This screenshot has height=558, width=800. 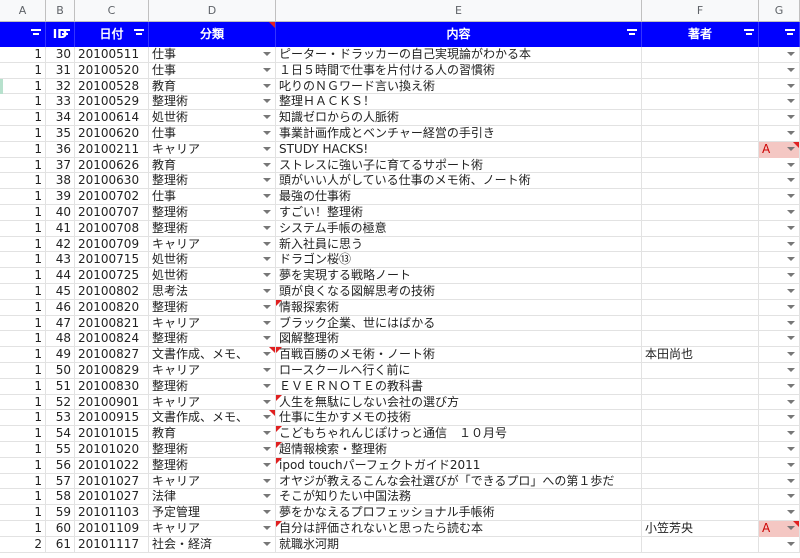 What do you see at coordinates (459, 34) in the screenshot?
I see `header-cell-content: 内容` at bounding box center [459, 34].